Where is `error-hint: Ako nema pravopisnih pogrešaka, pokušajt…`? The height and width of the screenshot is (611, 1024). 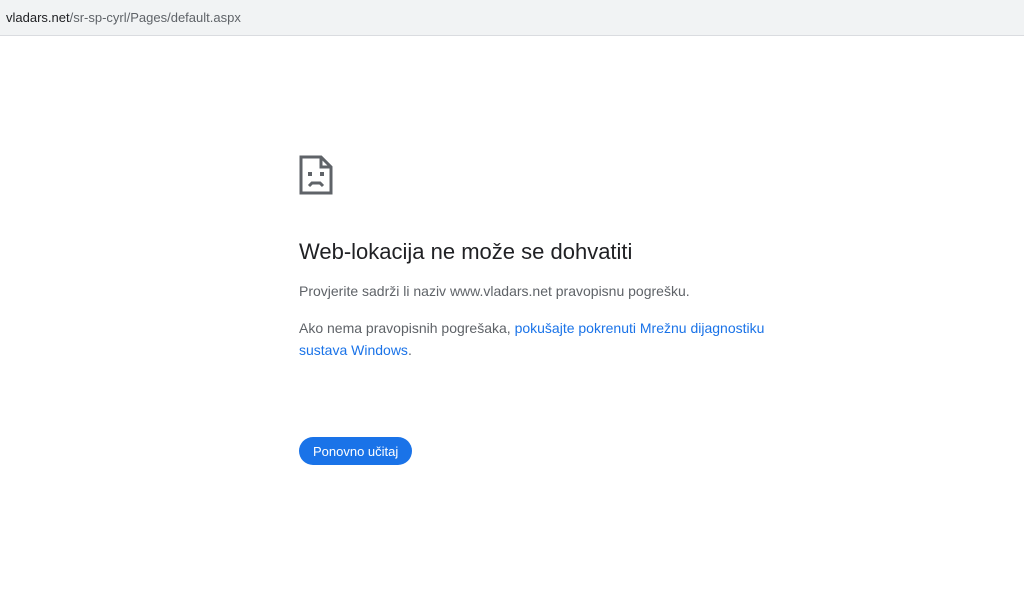
error-hint: Ako nema pravopisnih pogrešaka, pokušajt… is located at coordinates (554, 339).